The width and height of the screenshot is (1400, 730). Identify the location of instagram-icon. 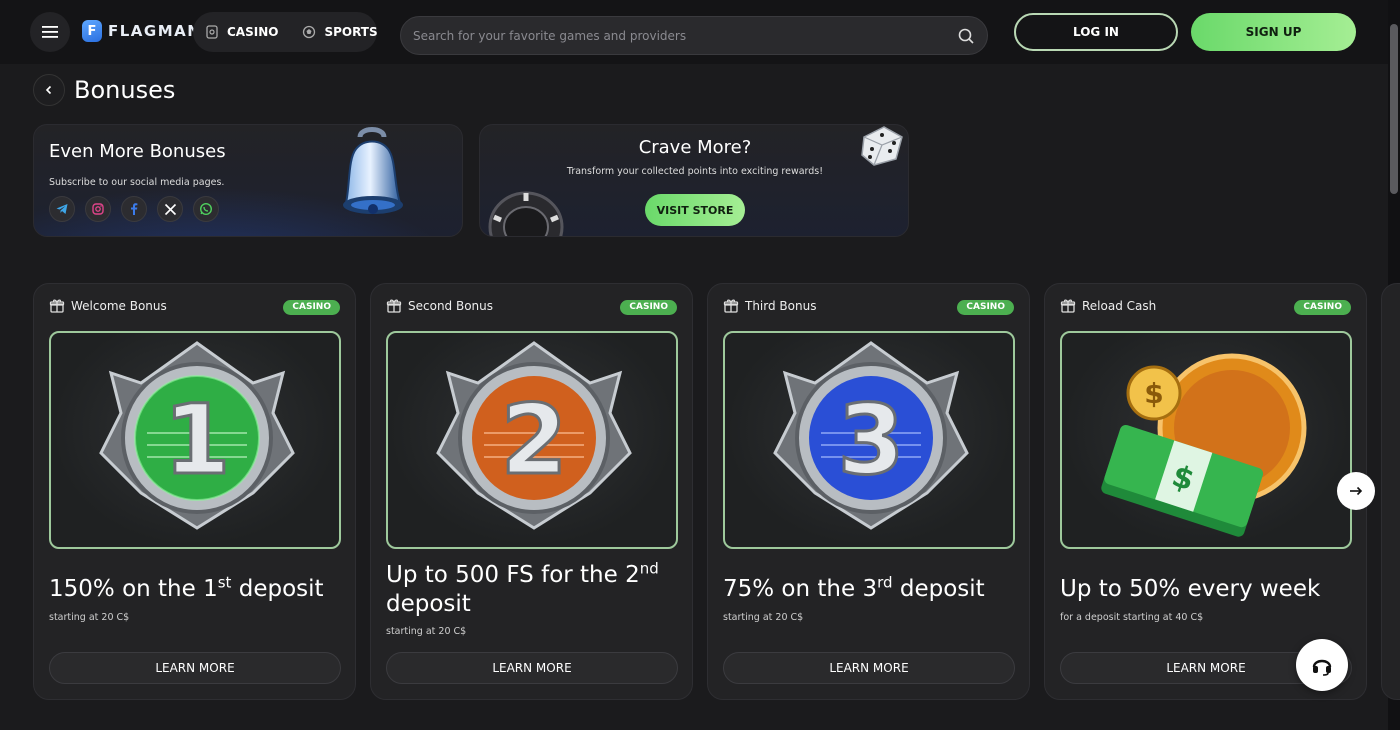
(98, 209).